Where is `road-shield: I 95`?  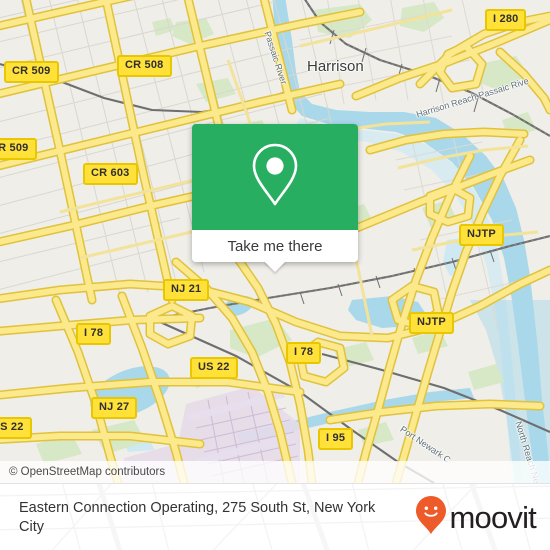 road-shield: I 95 is located at coordinates (336, 439).